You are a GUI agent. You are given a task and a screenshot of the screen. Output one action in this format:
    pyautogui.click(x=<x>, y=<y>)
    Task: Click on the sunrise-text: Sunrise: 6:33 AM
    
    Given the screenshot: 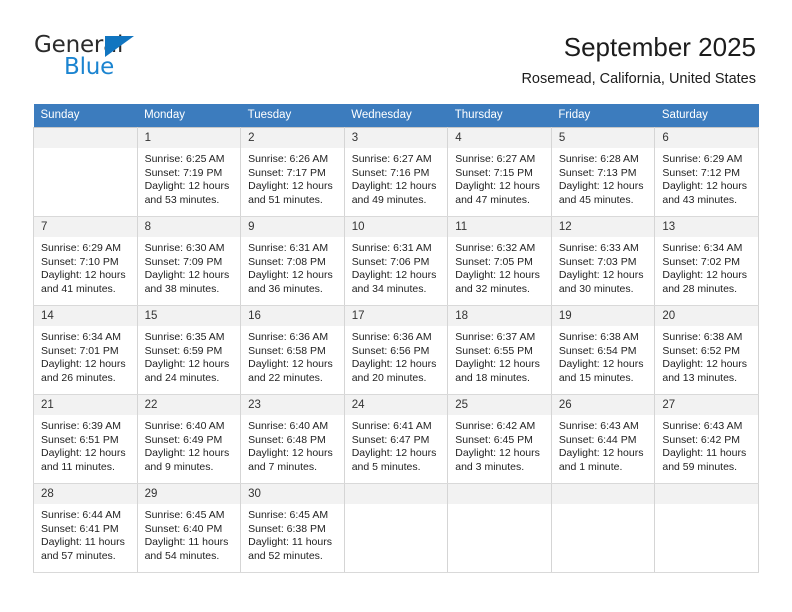 What is the action you would take?
    pyautogui.click(x=598, y=248)
    